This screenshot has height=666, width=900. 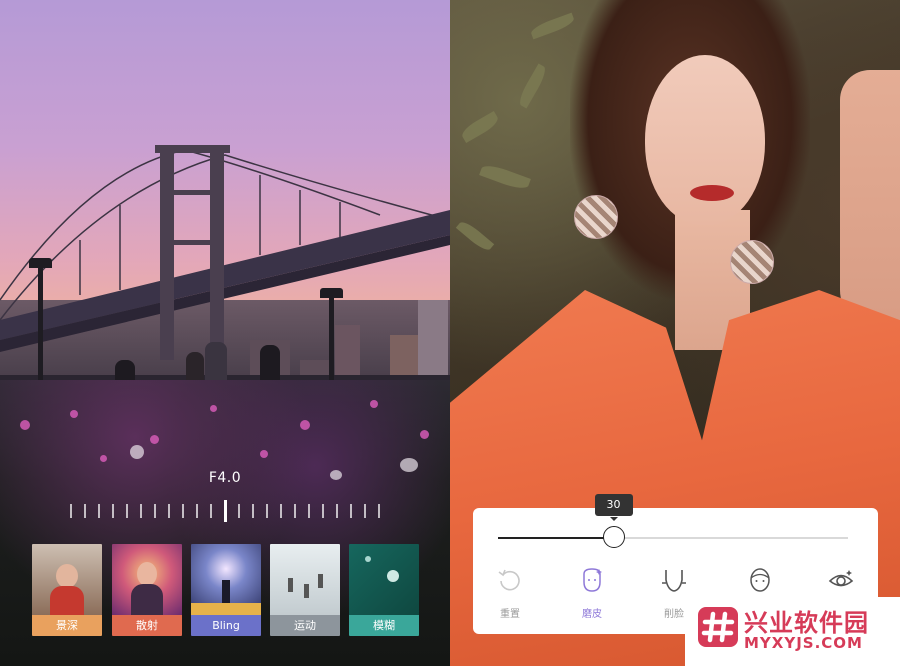 I want to click on tool-smooth-skin: 磨皮, so click(x=592, y=593).